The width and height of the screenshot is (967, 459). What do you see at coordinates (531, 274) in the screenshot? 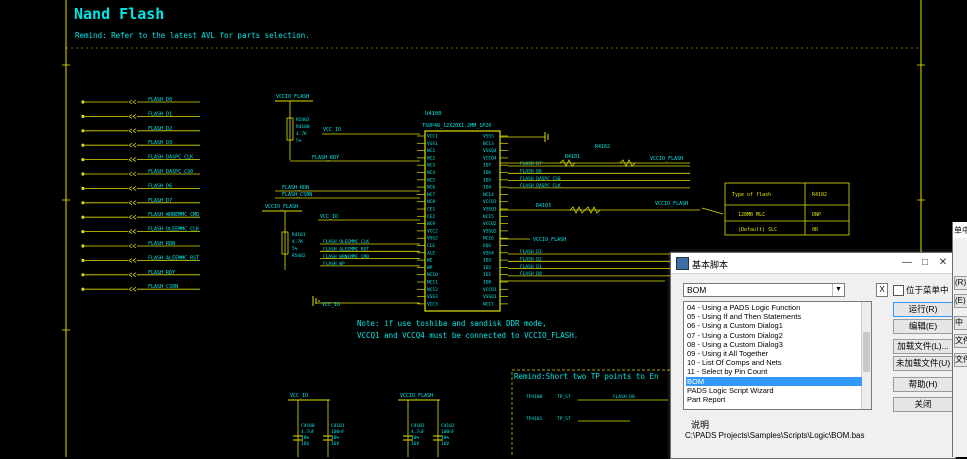
I see `right-net-label: FLASH_D0` at bounding box center [531, 274].